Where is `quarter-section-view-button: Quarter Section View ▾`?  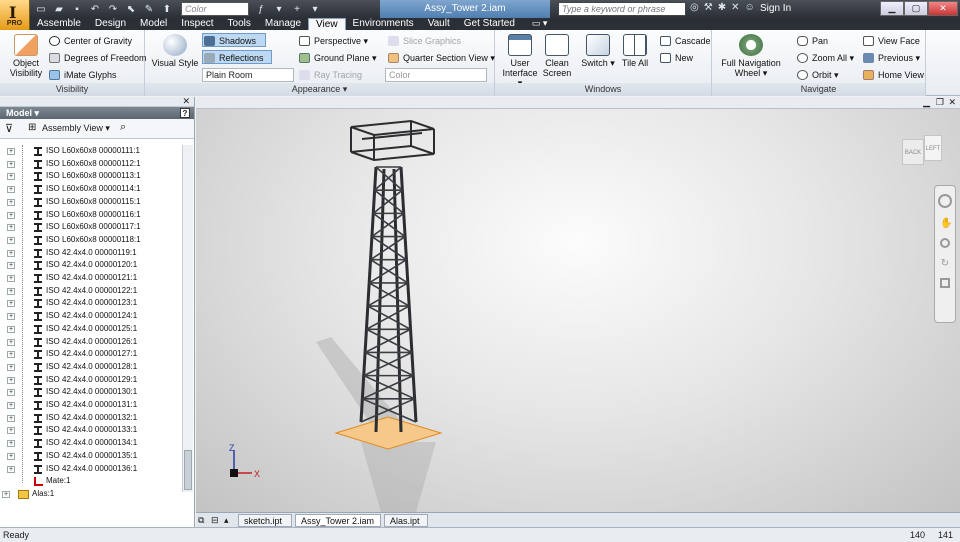 quarter-section-view-button: Quarter Section View ▾ is located at coordinates (441, 58).